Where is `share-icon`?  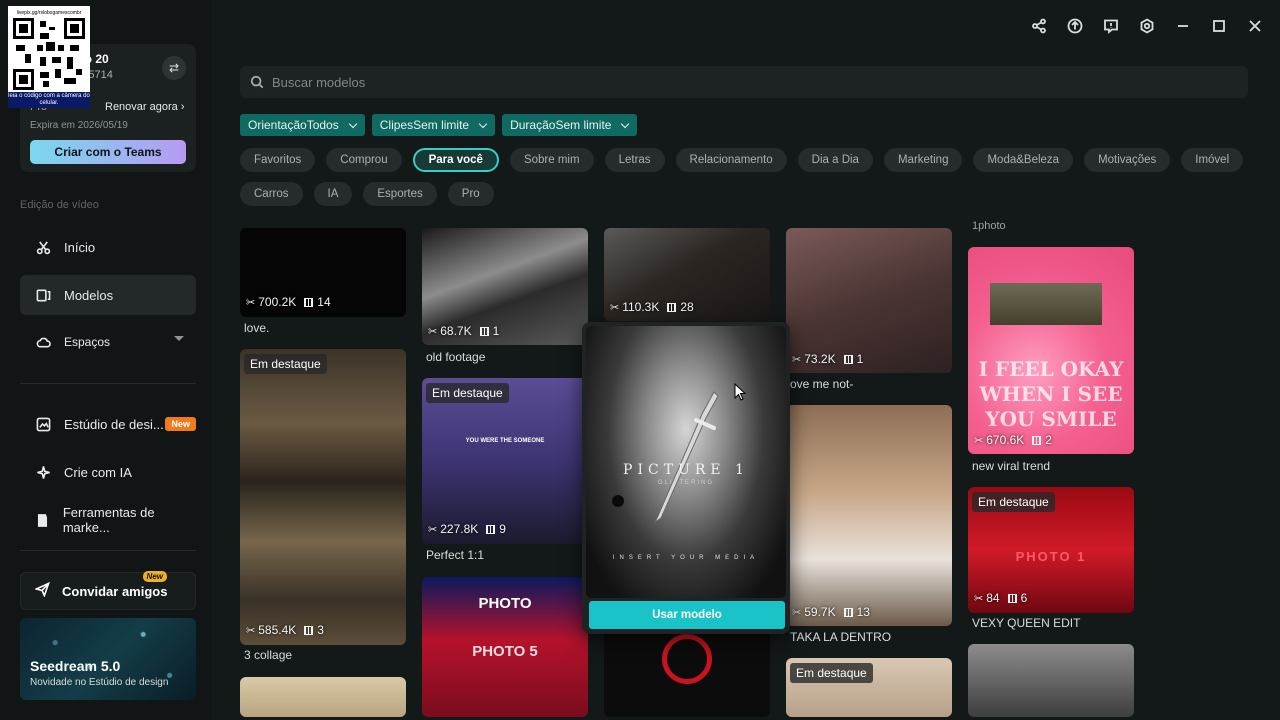 share-icon is located at coordinates (1039, 26).